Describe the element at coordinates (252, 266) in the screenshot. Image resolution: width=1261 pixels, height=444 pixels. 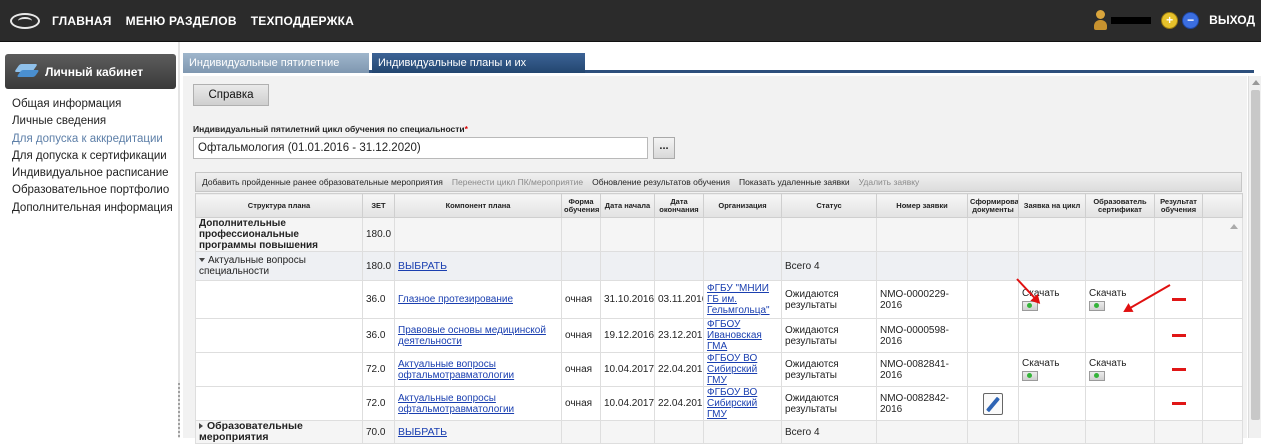
I see `group-structure: Актуальные вопросы специальности` at that location.